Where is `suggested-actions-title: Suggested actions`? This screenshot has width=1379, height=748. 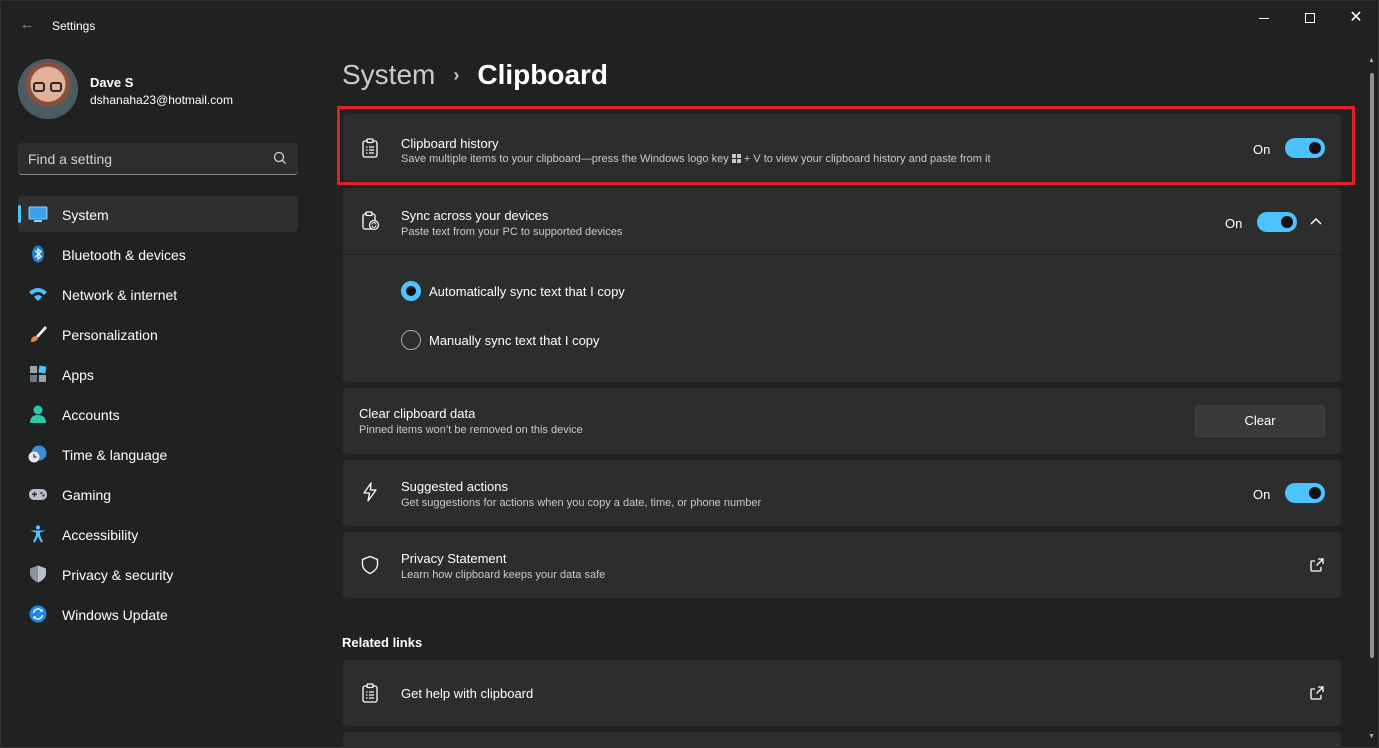
suggested-actions-title: Suggested actions is located at coordinates (454, 486).